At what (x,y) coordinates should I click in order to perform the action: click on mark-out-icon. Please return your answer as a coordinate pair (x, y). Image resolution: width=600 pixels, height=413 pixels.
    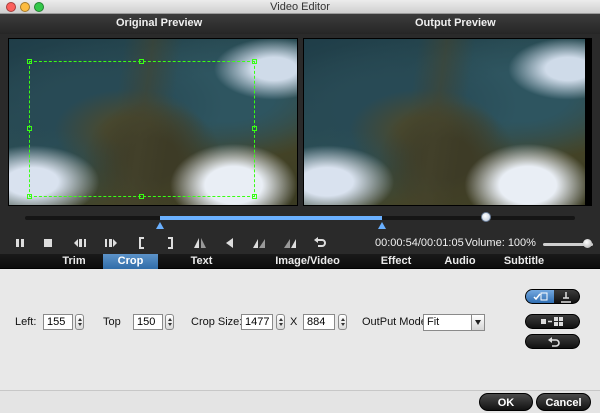
    Looking at the image, I should click on (170, 243).